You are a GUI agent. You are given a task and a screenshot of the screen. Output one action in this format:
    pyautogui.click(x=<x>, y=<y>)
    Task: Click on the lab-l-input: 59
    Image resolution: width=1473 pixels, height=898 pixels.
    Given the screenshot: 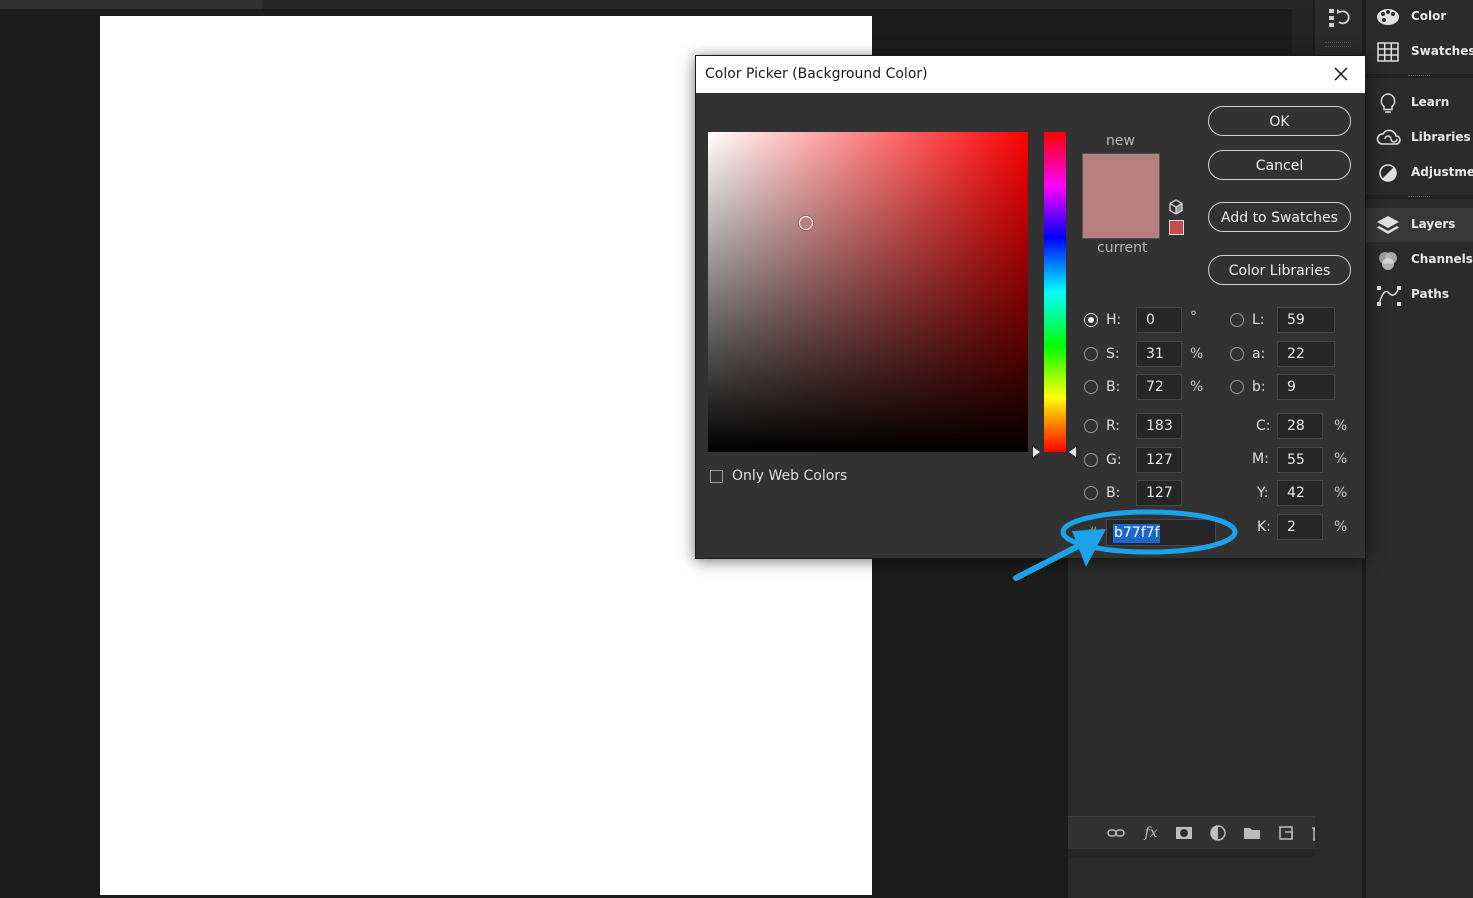 What is the action you would take?
    pyautogui.click(x=1306, y=320)
    